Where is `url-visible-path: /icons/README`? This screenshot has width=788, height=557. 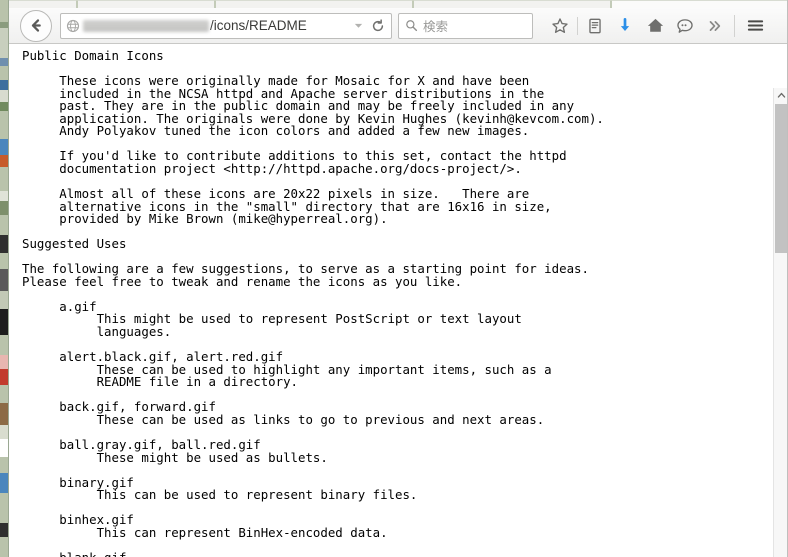
url-visible-path: /icons/README is located at coordinates (258, 25).